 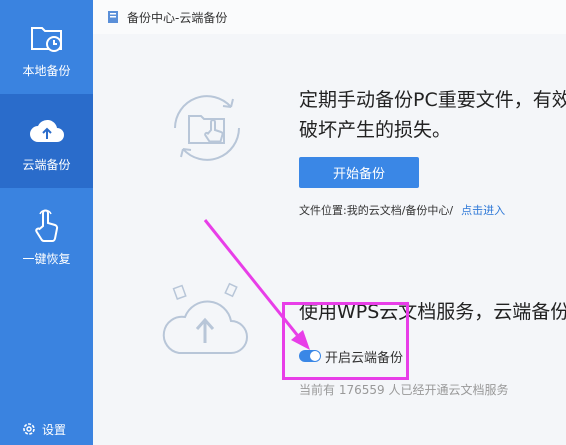 I want to click on file-location: 文件位置:我的云文档/备份中心/点击进入, so click(x=402, y=210).